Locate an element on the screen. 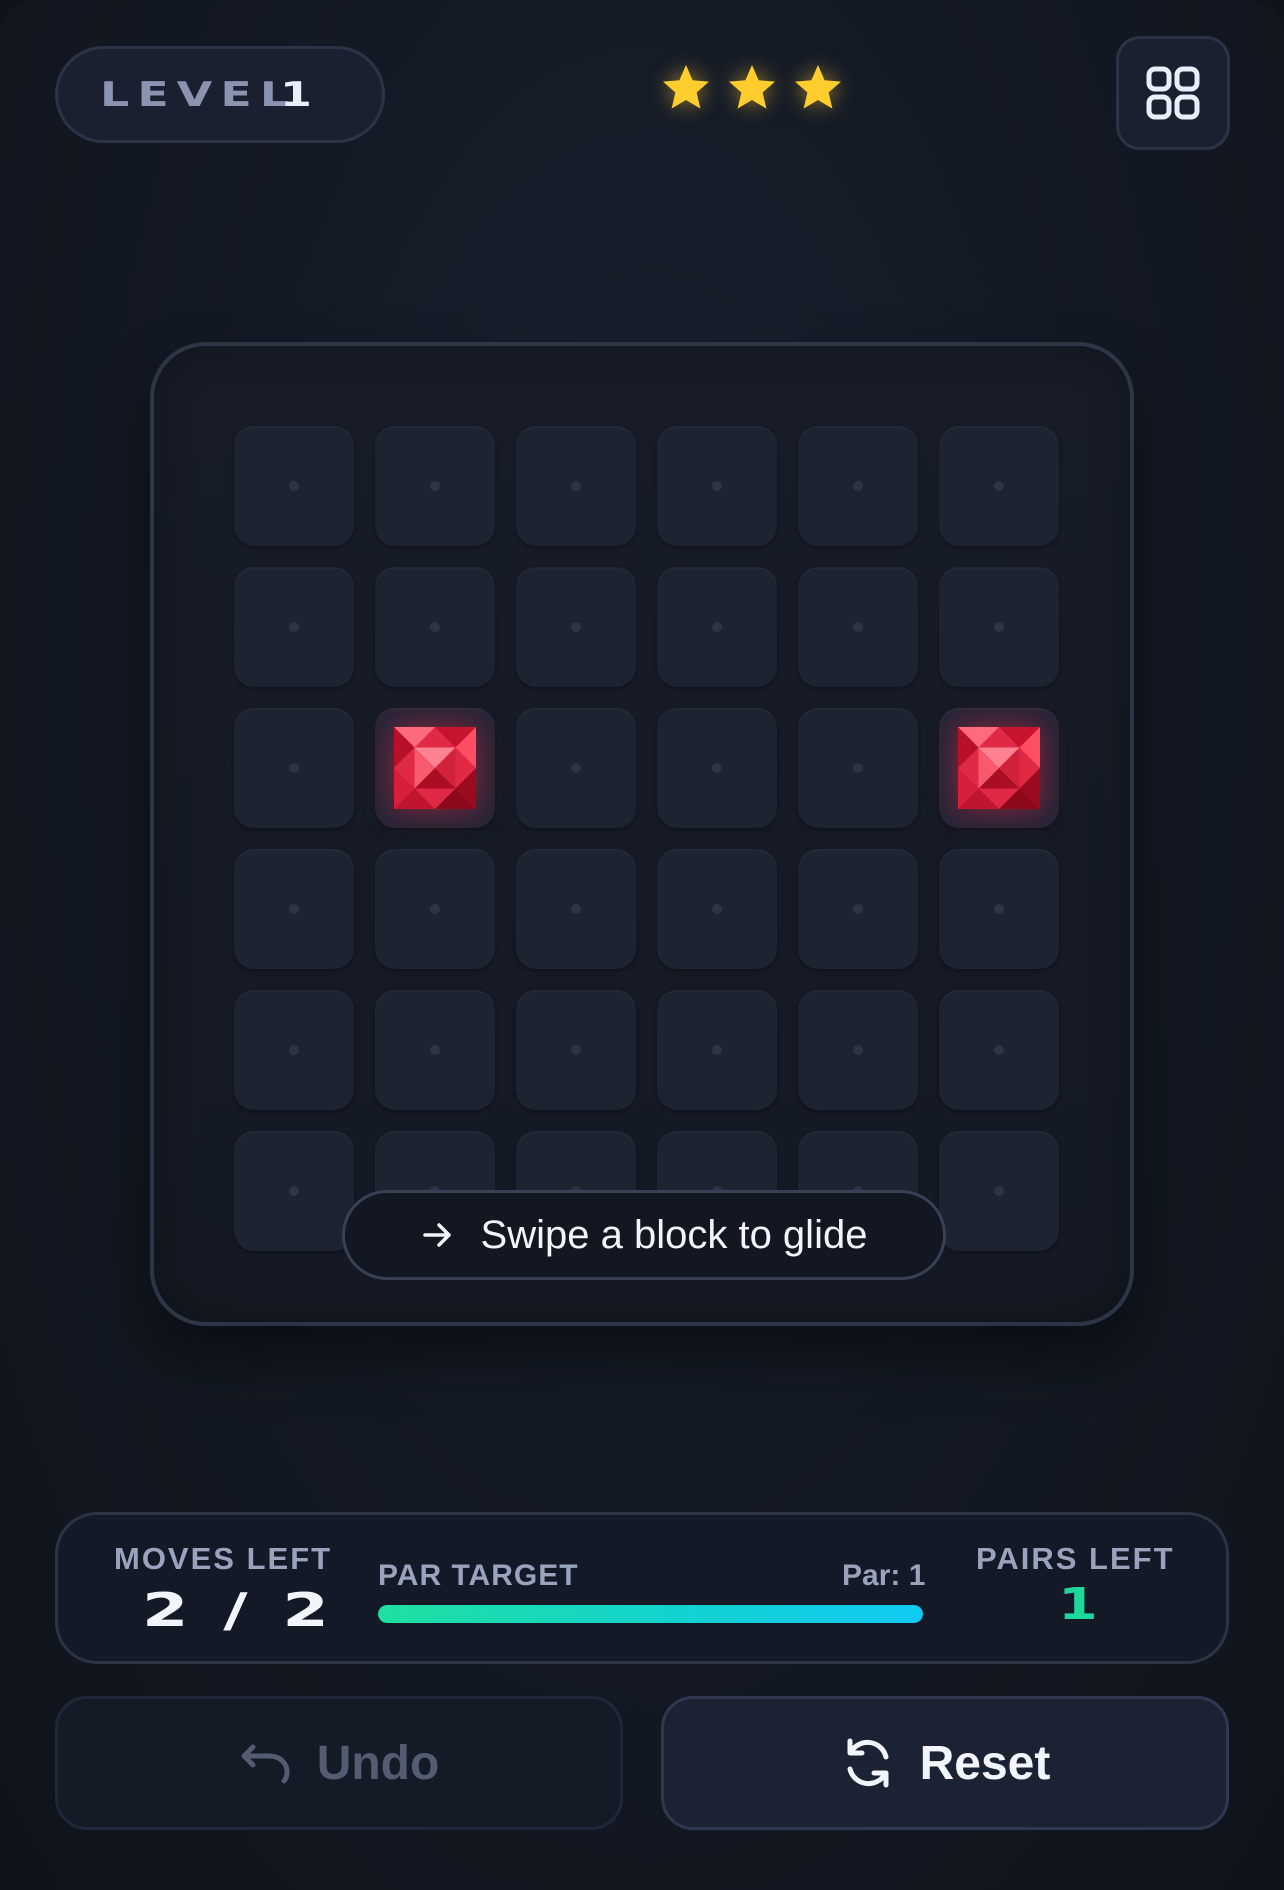  par-target-label: PAR TARGET is located at coordinates (478, 1575).